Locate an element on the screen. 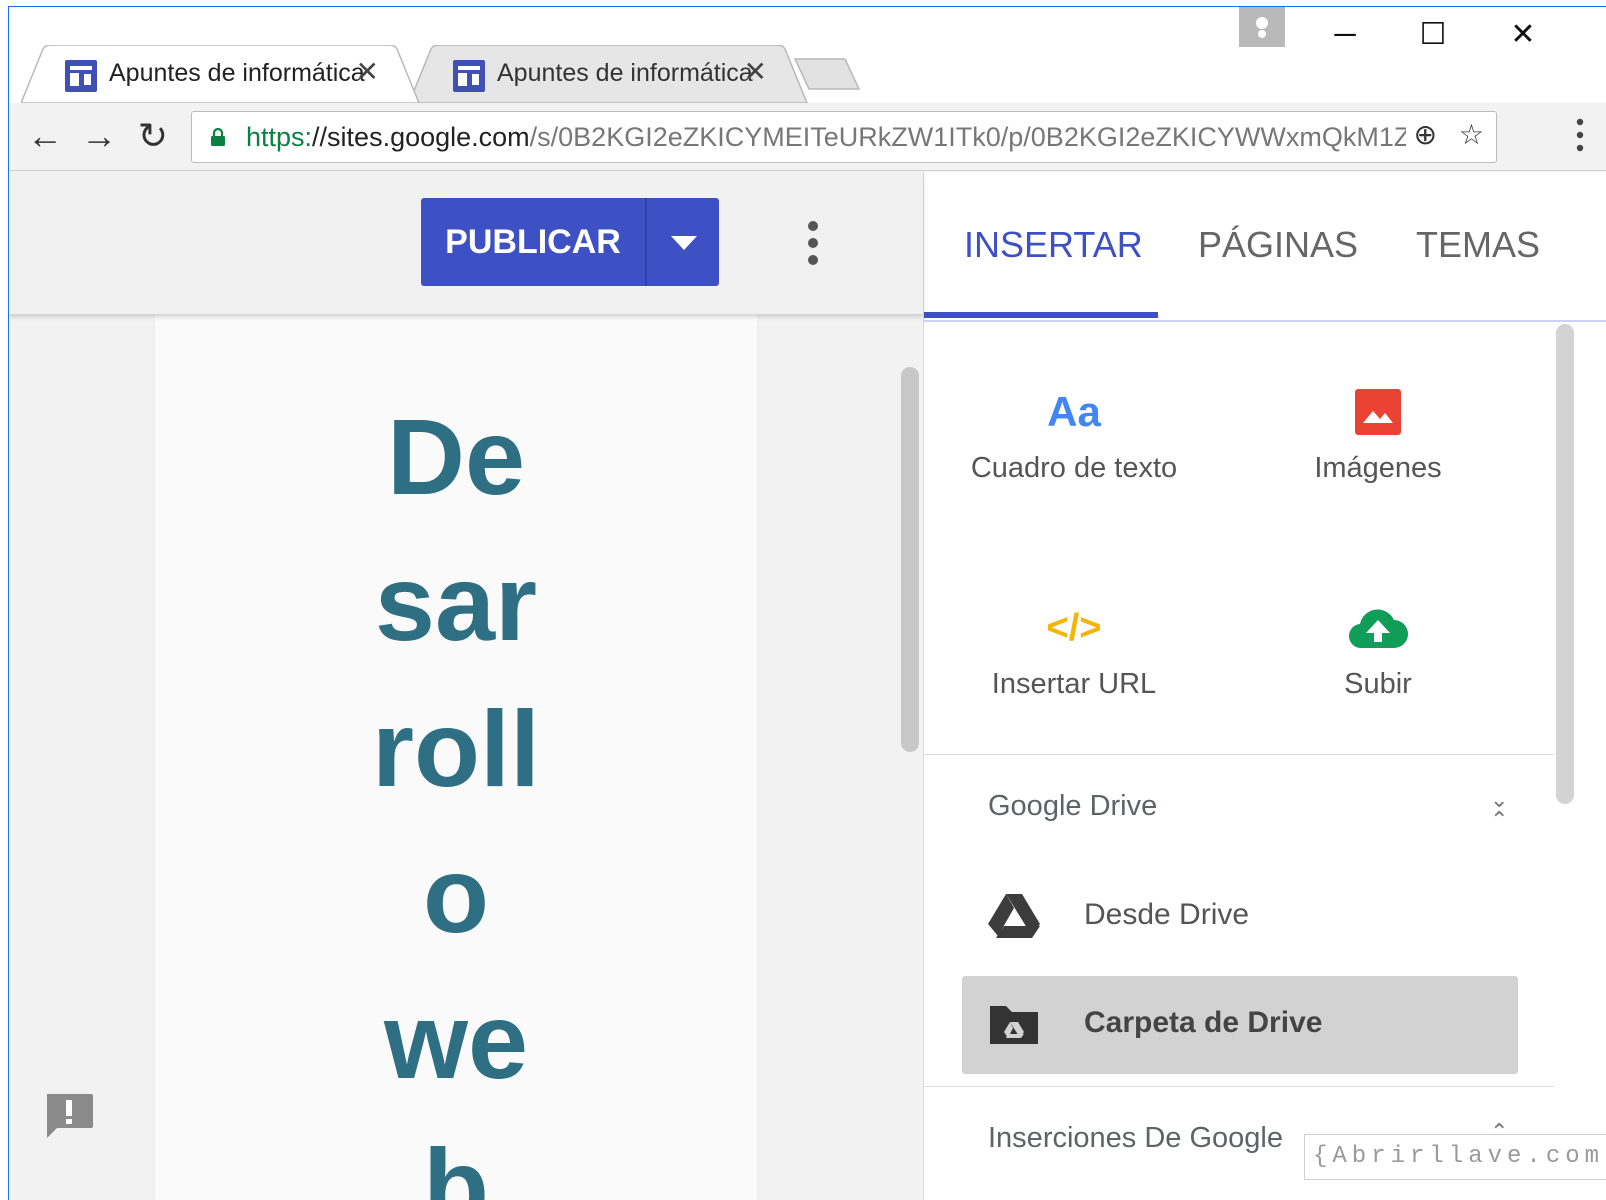  title-line: roll is located at coordinates (455, 748).